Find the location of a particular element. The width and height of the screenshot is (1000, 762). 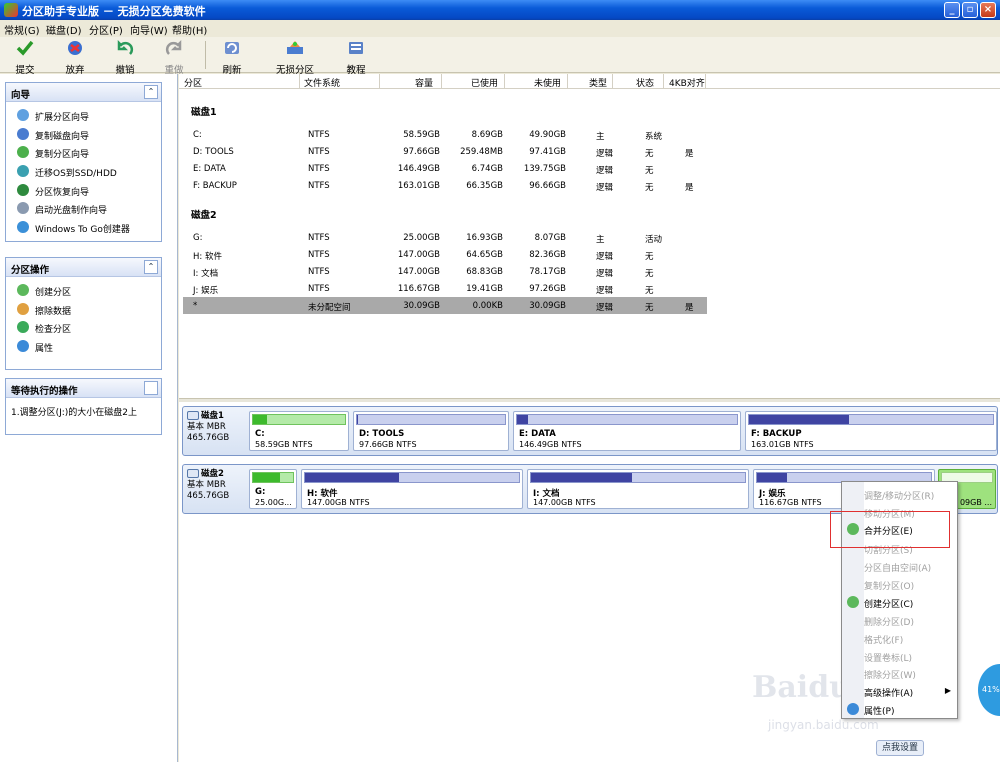

wizard-item-recovery: 分区恢复向导 is located at coordinates (83, 190).